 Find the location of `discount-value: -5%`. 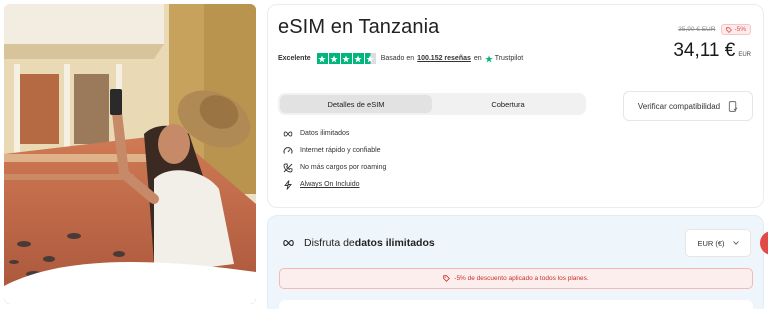

discount-value: -5% is located at coordinates (740, 29).